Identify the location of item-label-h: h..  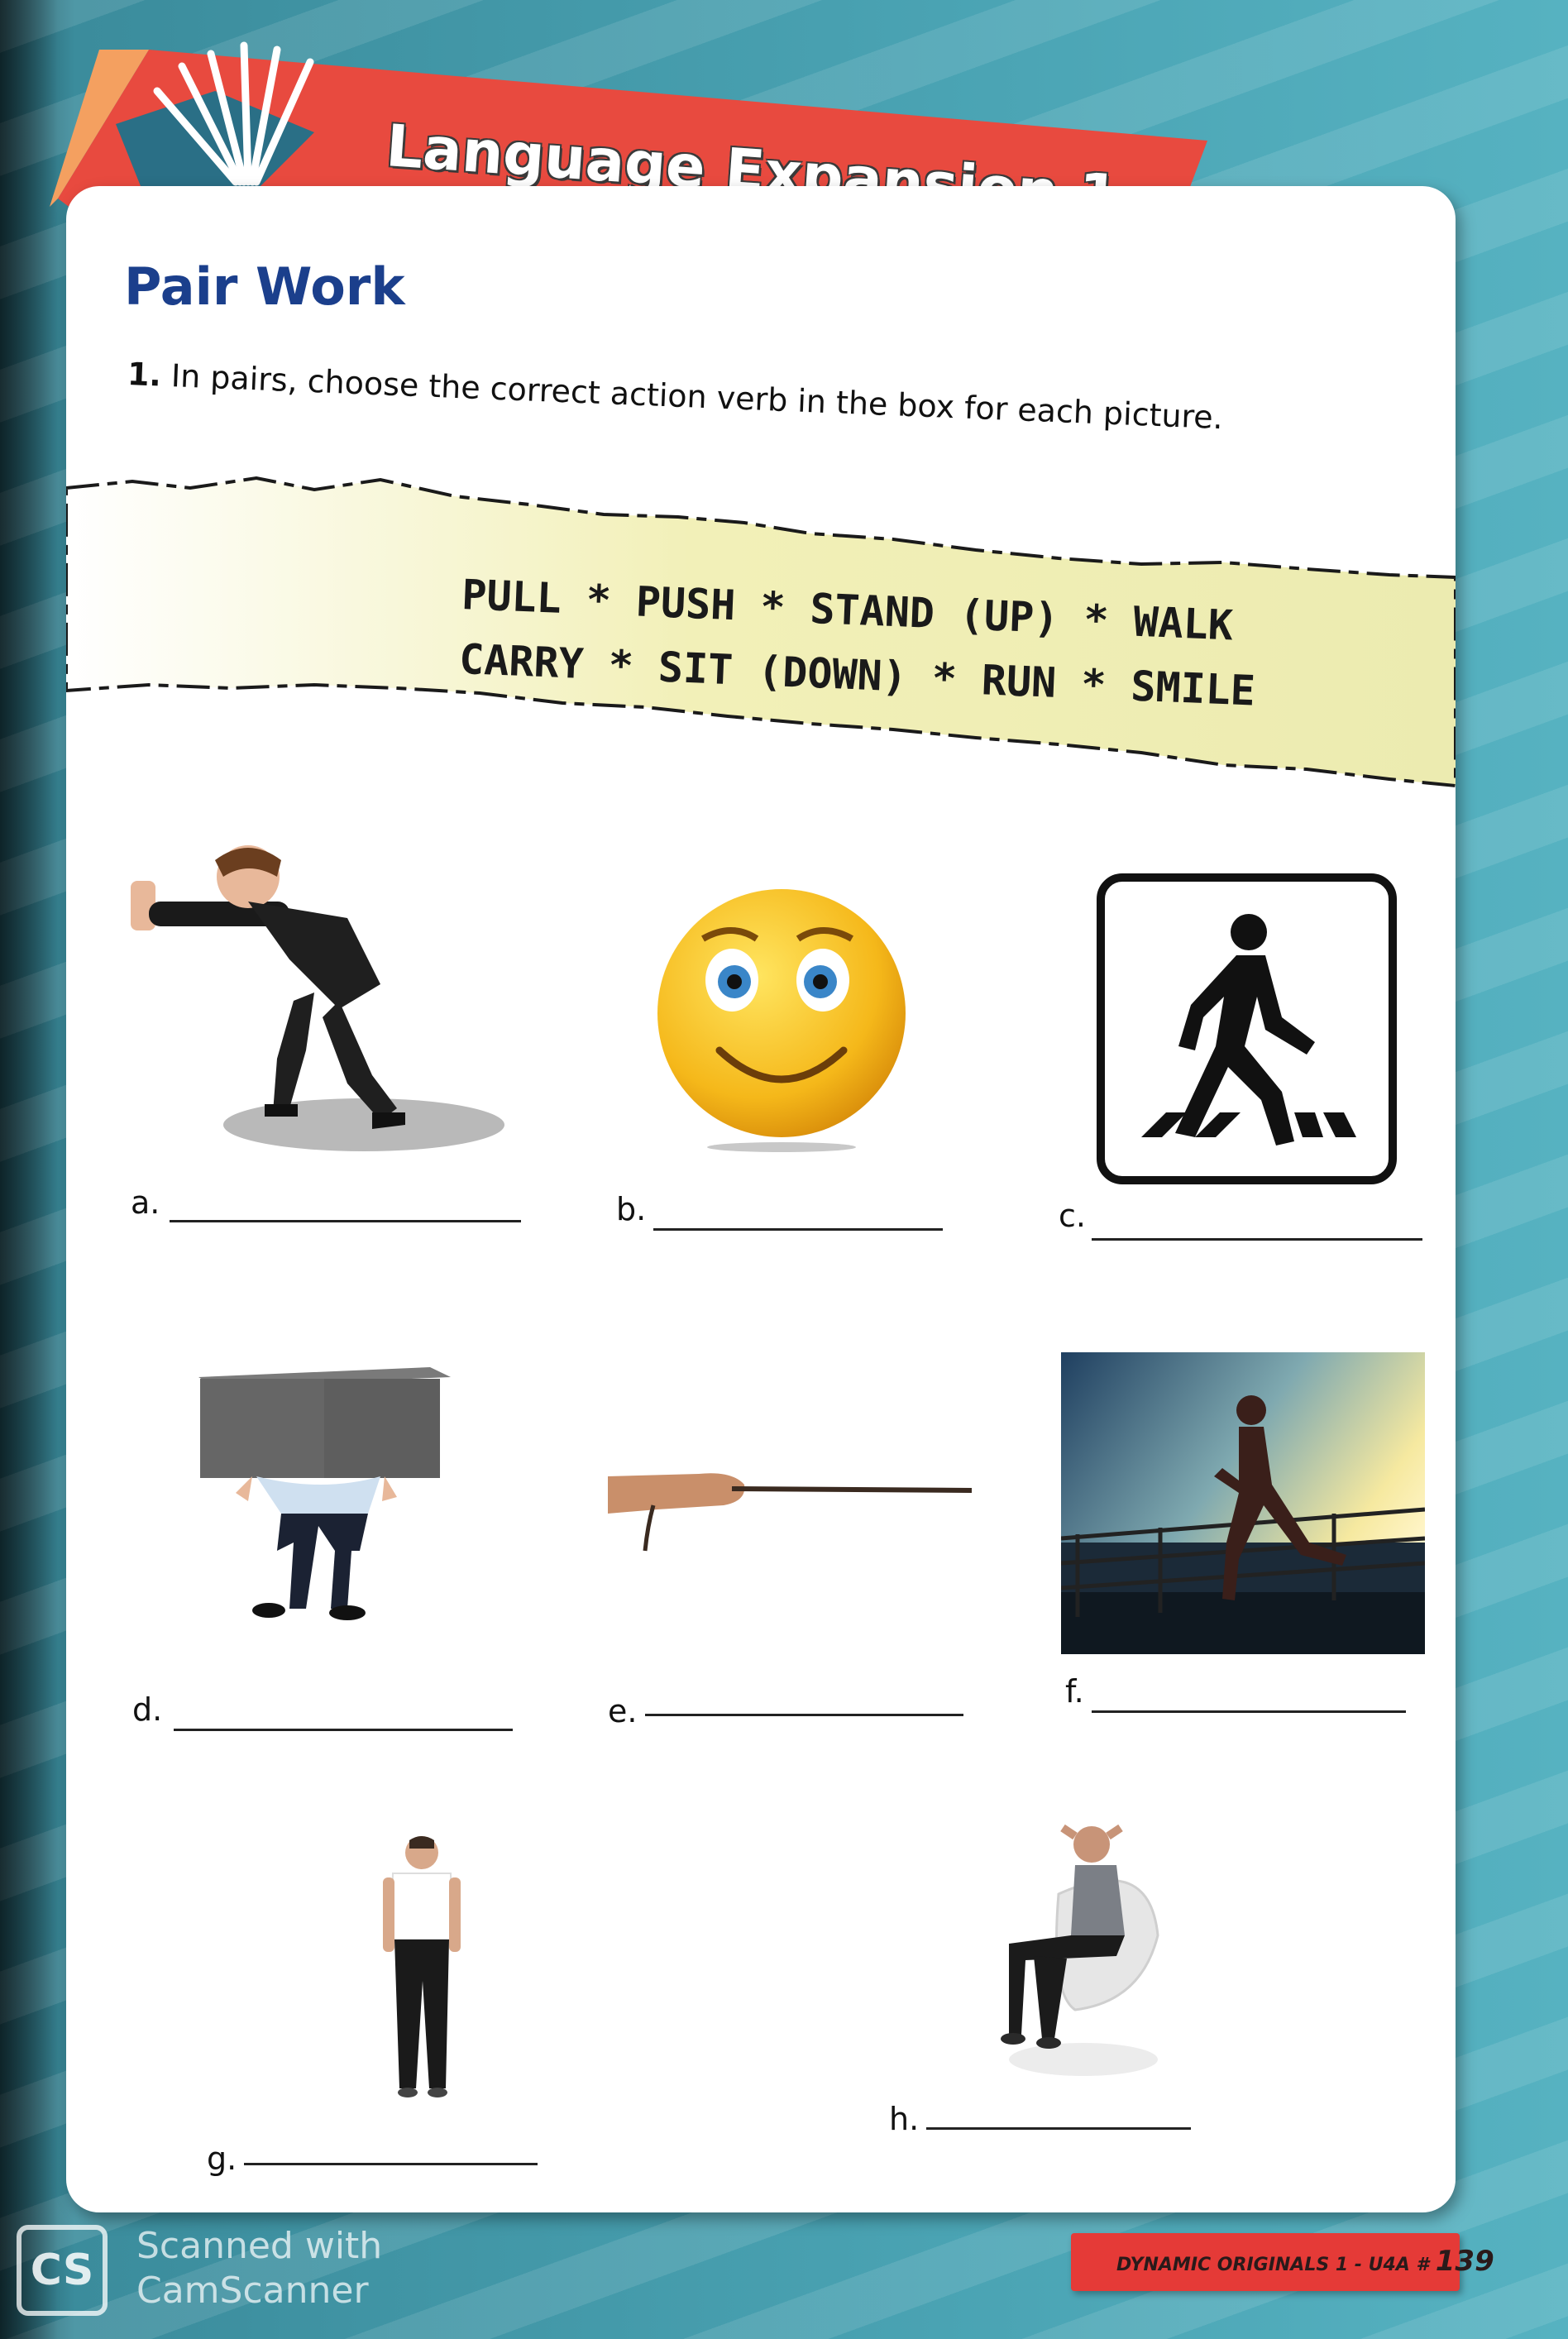
(904, 2119).